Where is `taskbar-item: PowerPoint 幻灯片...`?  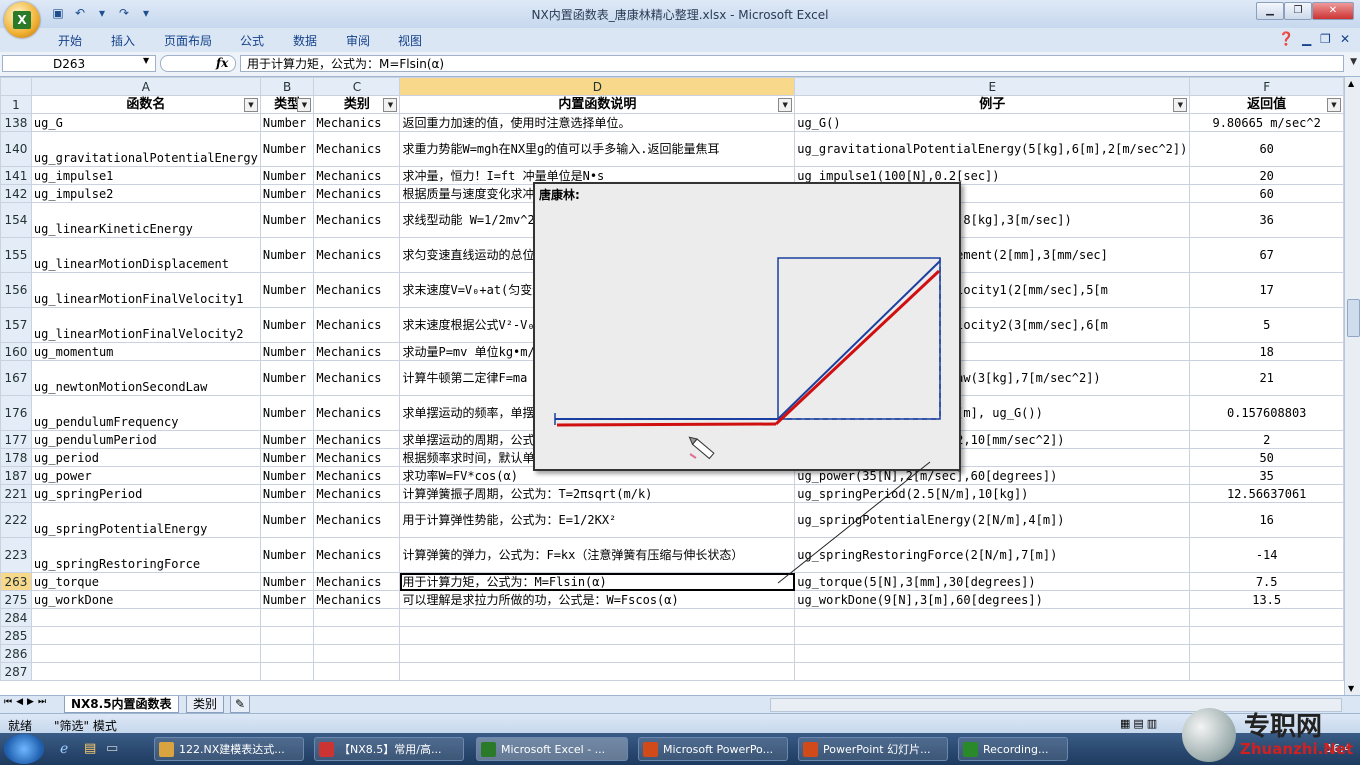 taskbar-item: PowerPoint 幻灯片... is located at coordinates (873, 749).